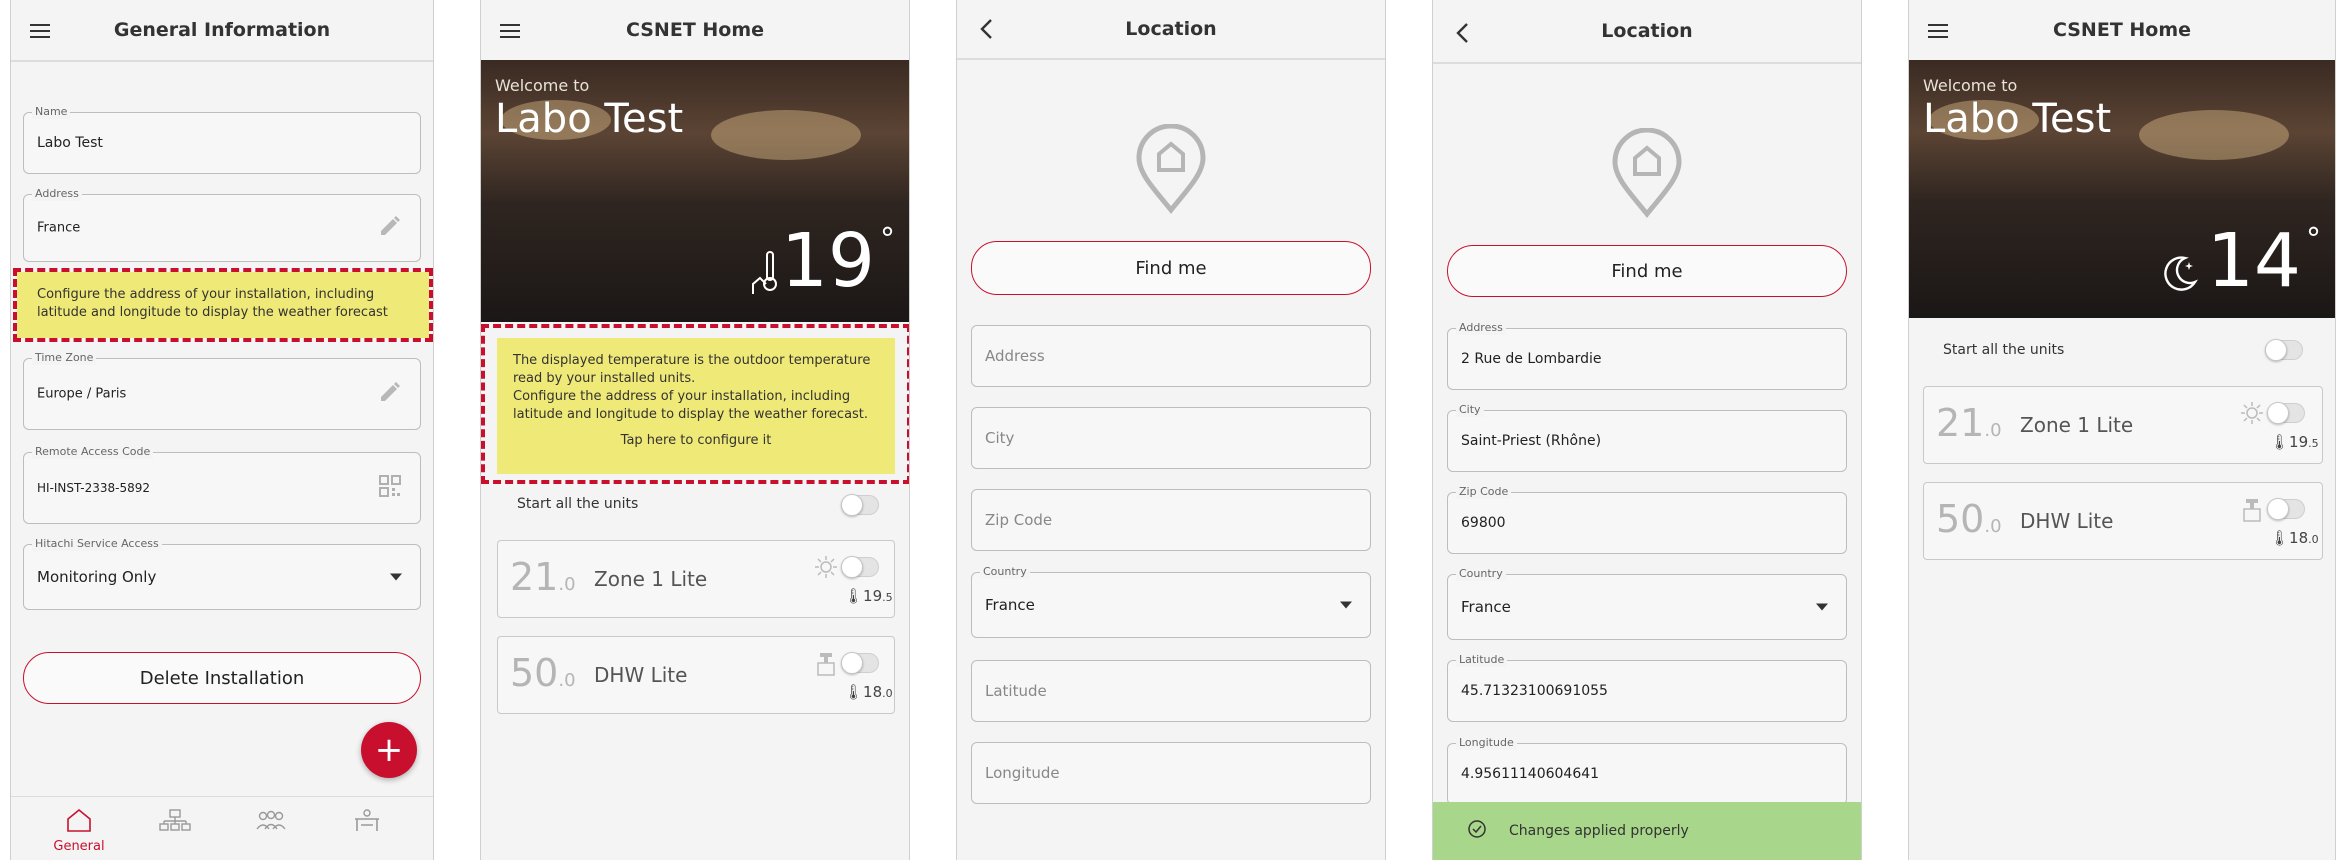 The image size is (2344, 860). I want to click on page-title: CSNET Home, so click(695, 30).